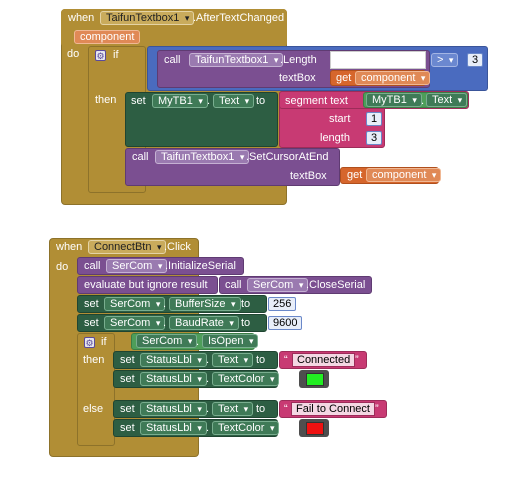 The width and height of the screenshot is (514, 482). I want to click on else-label: else, so click(93, 409).